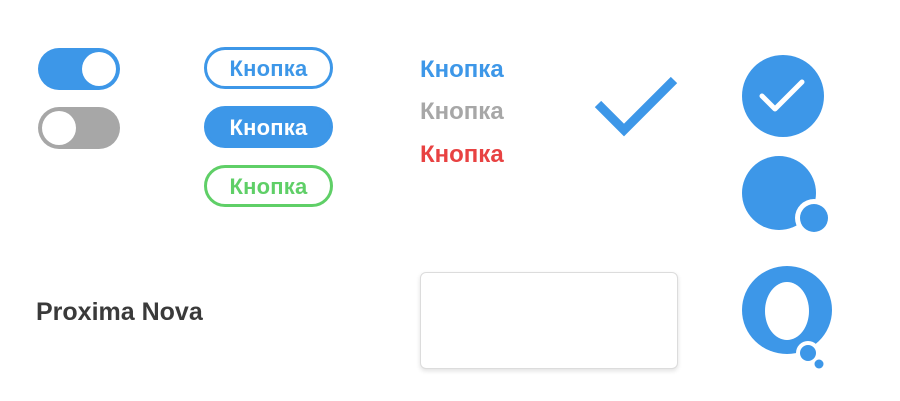 The width and height of the screenshot is (900, 401). What do you see at coordinates (79, 128) in the screenshot?
I see `toggle-off` at bounding box center [79, 128].